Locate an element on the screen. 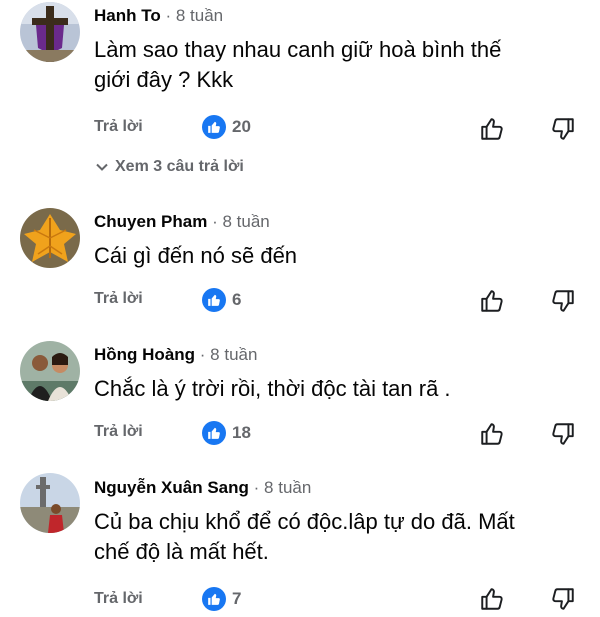  author-name: Chuyen Pham · 8 tuần is located at coordinates (182, 222).